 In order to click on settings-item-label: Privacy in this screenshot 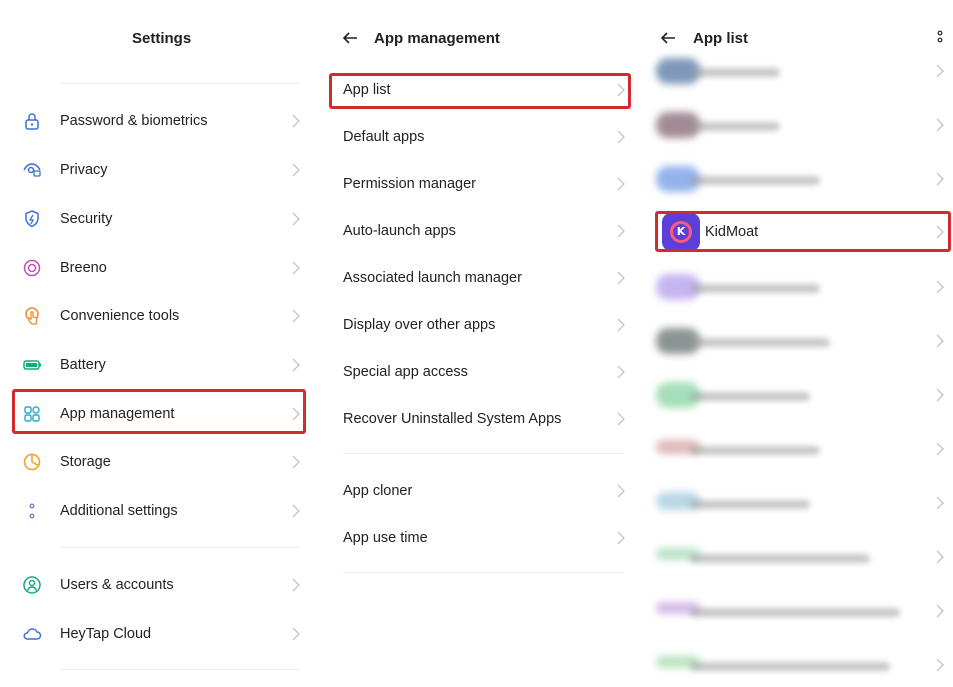, I will do `click(84, 170)`.